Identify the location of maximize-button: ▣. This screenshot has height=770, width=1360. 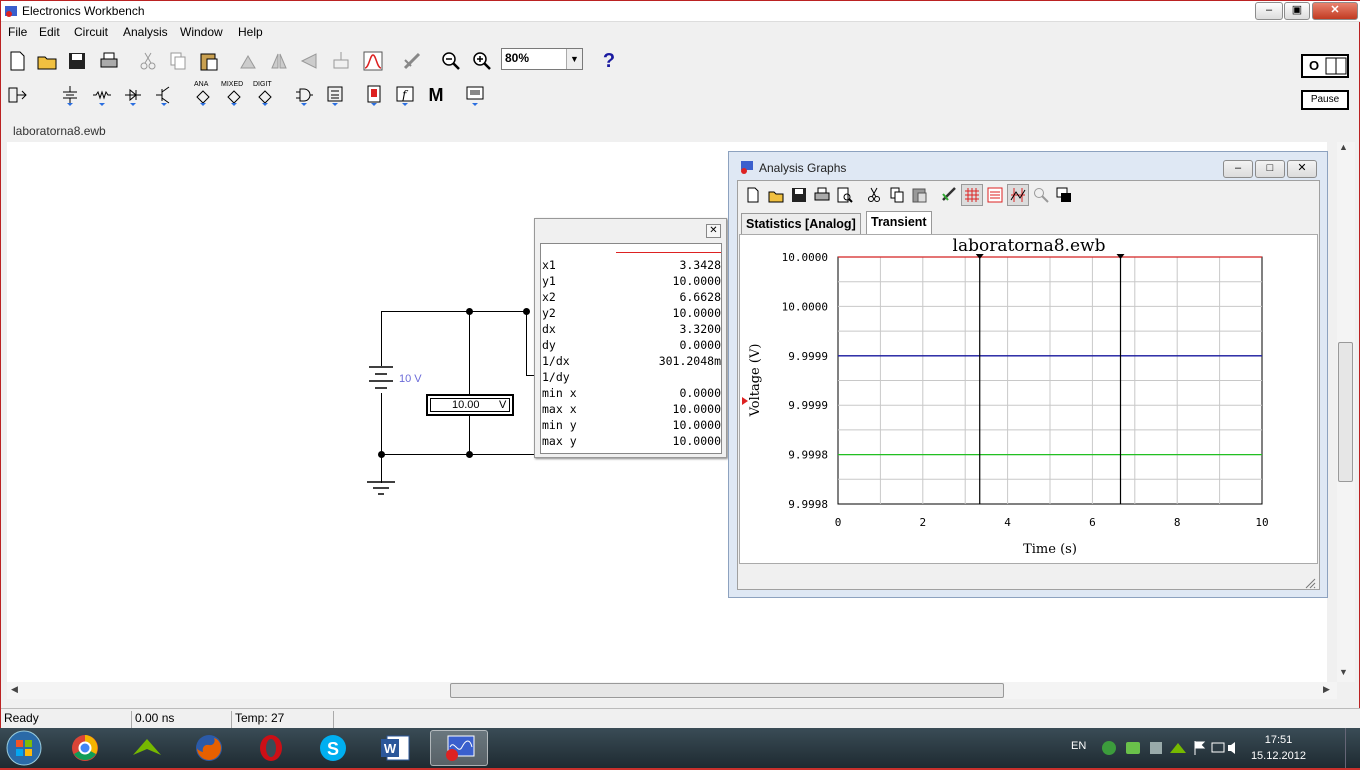
(1297, 11).